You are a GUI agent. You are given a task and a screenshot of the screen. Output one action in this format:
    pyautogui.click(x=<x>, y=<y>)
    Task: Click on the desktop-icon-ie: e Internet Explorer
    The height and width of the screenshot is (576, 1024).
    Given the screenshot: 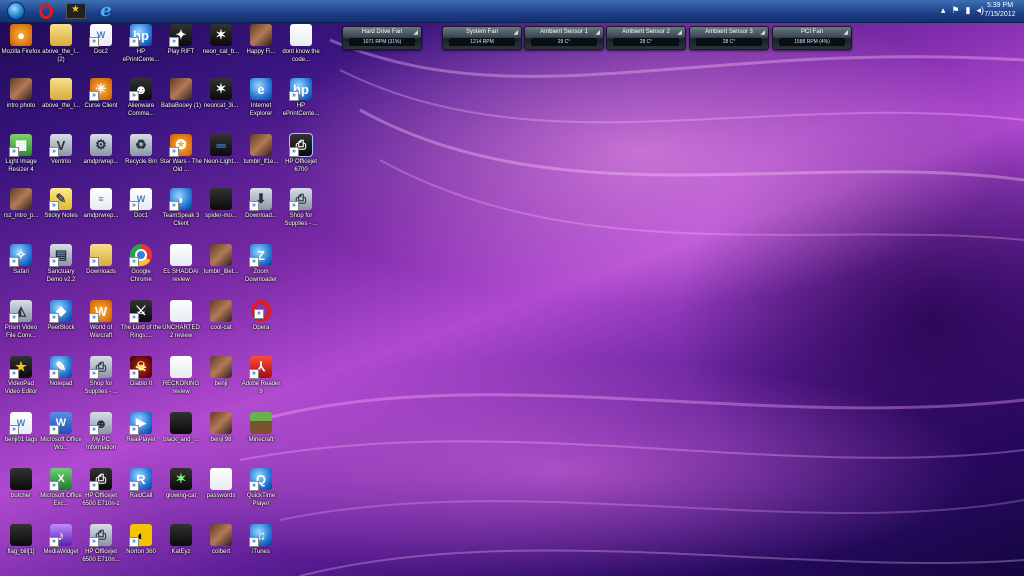 What is the action you would take?
    pyautogui.click(x=261, y=104)
    